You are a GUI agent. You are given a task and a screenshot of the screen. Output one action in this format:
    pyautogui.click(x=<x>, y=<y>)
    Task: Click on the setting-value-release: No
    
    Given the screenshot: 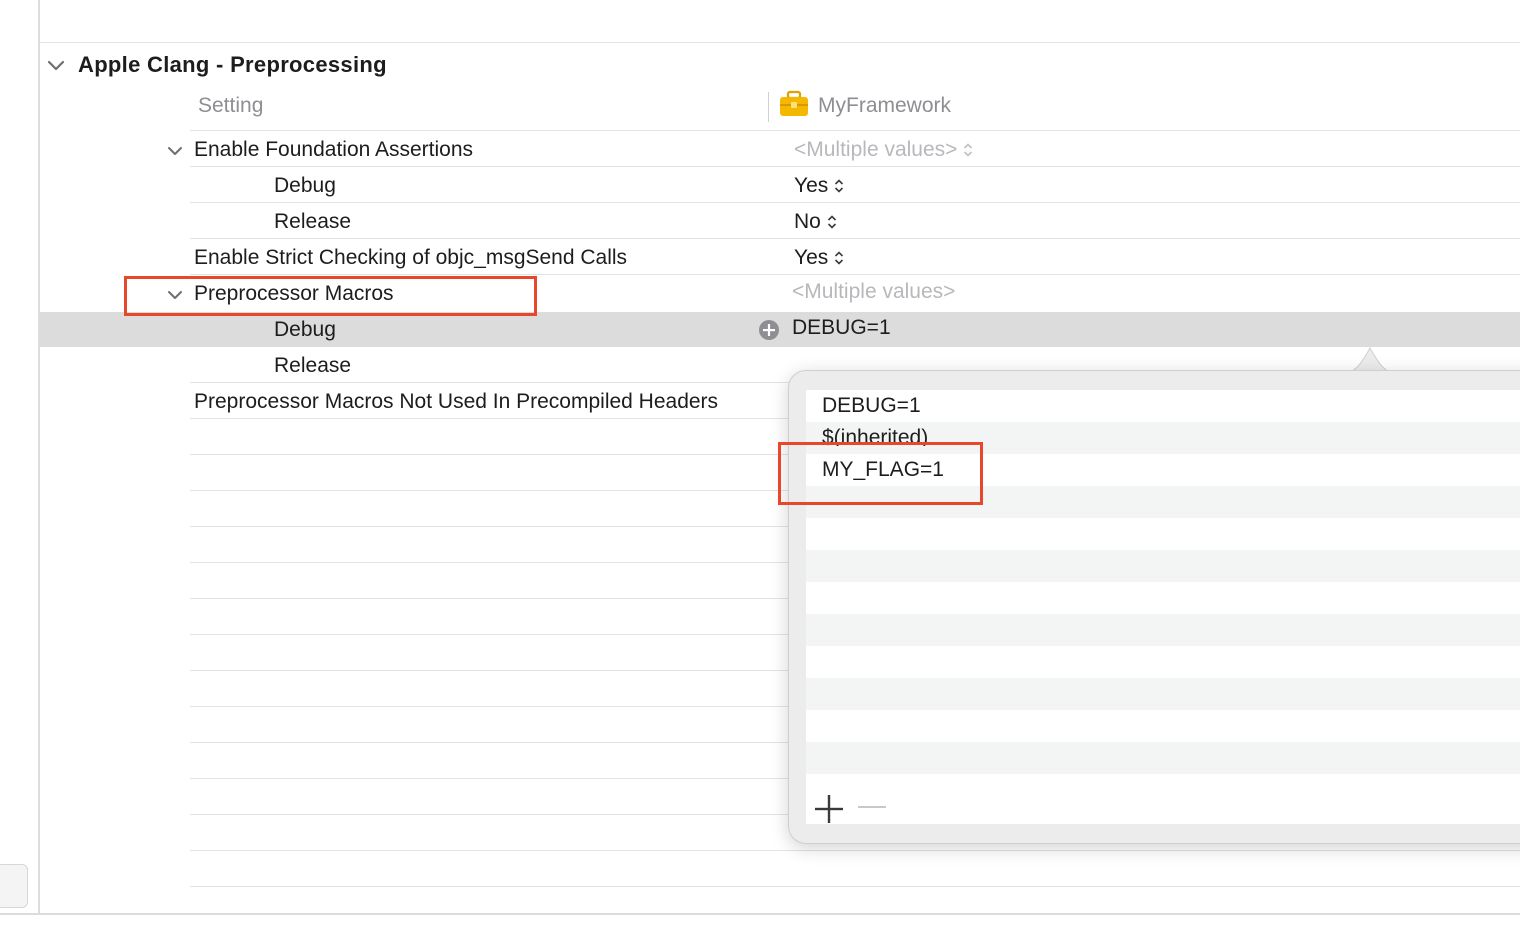 What is the action you would take?
    pyautogui.click(x=815, y=222)
    